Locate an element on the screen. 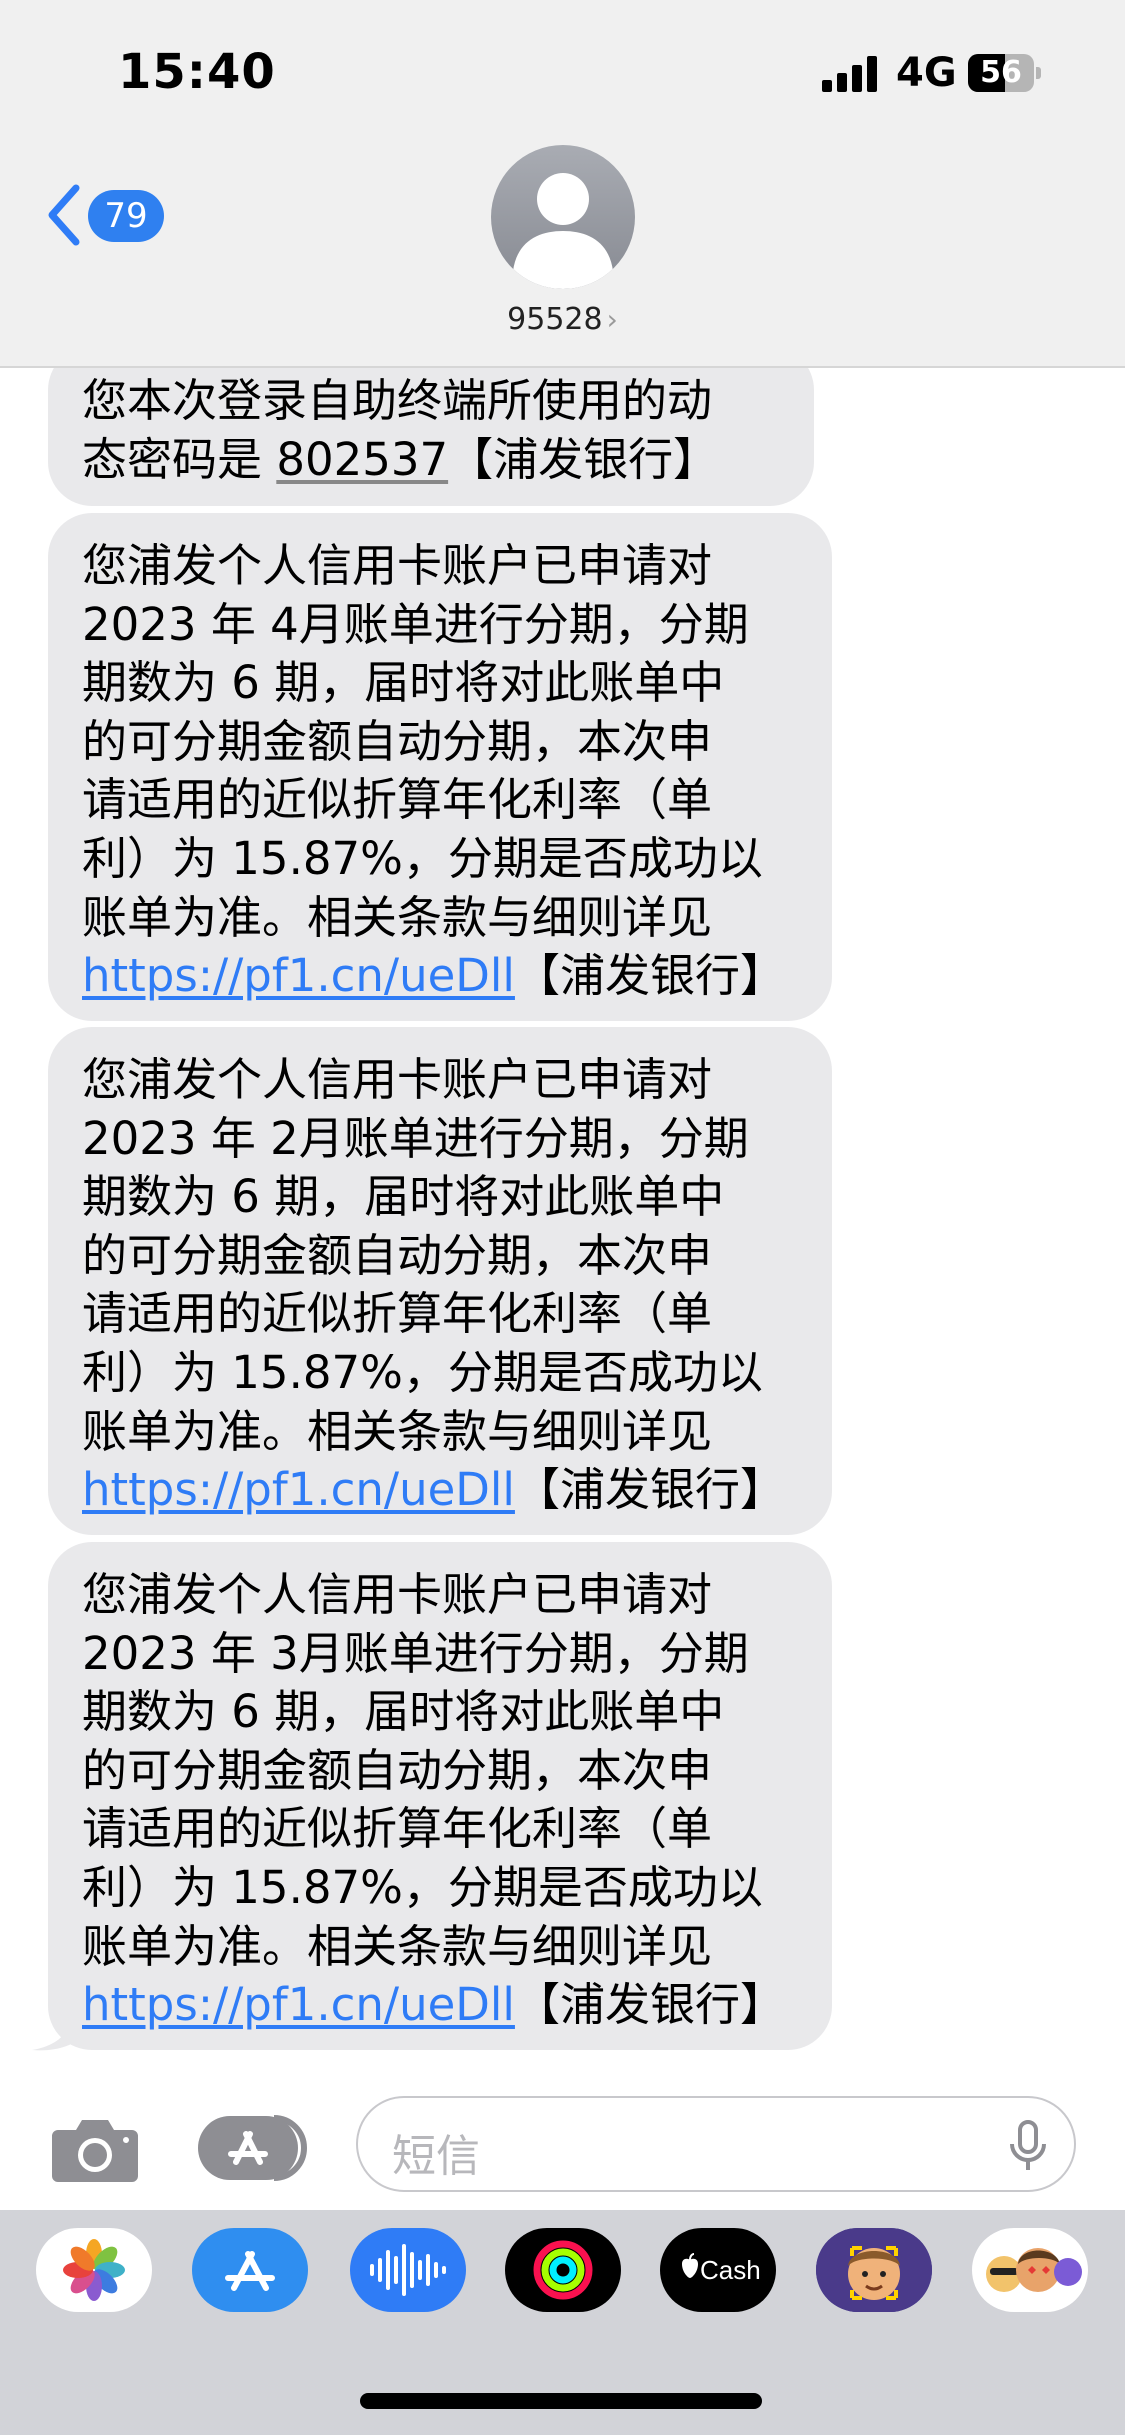 Image resolution: width=1125 pixels, height=2435 pixels. memoji-app-button is located at coordinates (874, 2270).